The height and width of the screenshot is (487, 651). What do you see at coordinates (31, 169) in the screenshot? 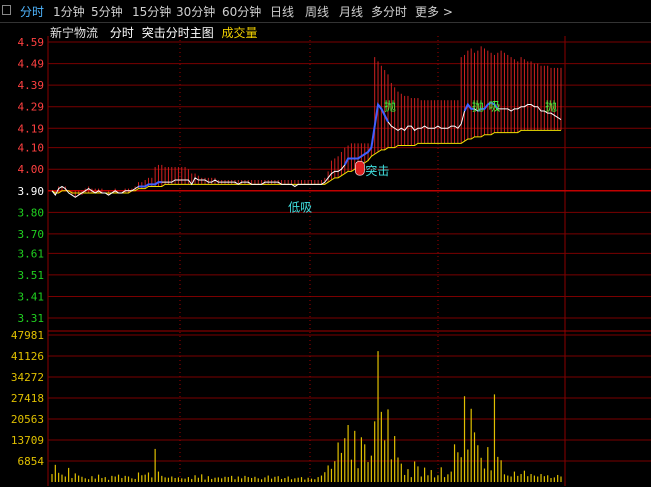
I see `price-tick-label: 4.00` at bounding box center [31, 169].